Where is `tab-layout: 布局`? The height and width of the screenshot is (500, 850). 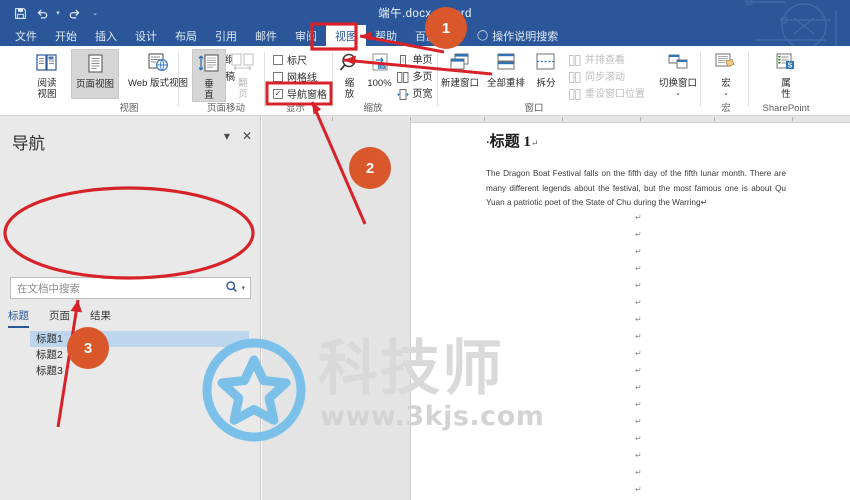
tab-layout: 布局 is located at coordinates (186, 35).